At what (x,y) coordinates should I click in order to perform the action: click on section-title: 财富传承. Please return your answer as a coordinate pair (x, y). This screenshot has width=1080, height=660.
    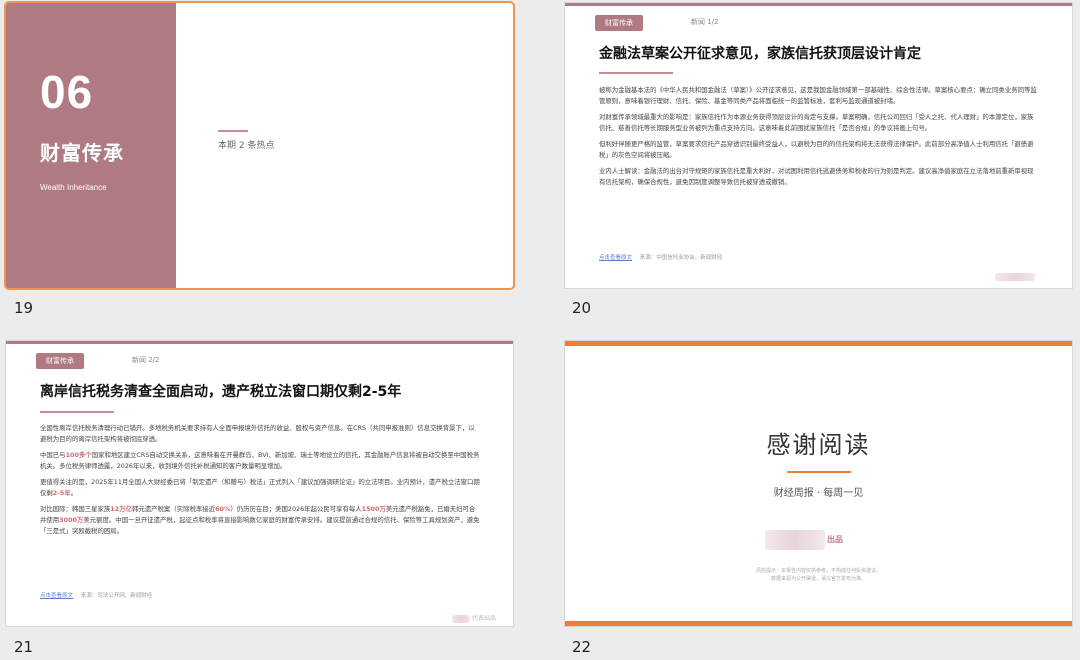
    Looking at the image, I should click on (82, 153).